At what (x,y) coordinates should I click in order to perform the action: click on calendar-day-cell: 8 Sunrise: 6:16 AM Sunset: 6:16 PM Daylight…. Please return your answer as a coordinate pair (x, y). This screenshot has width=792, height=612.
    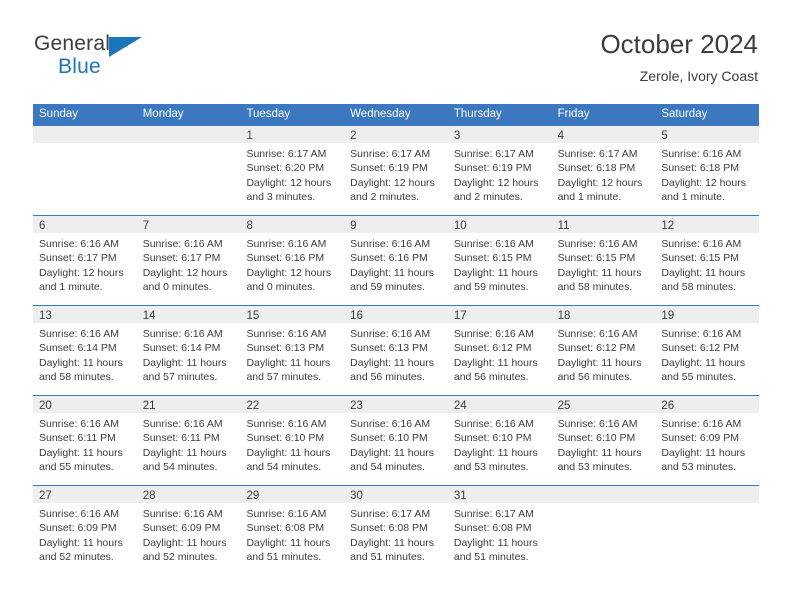
    Looking at the image, I should click on (292, 260).